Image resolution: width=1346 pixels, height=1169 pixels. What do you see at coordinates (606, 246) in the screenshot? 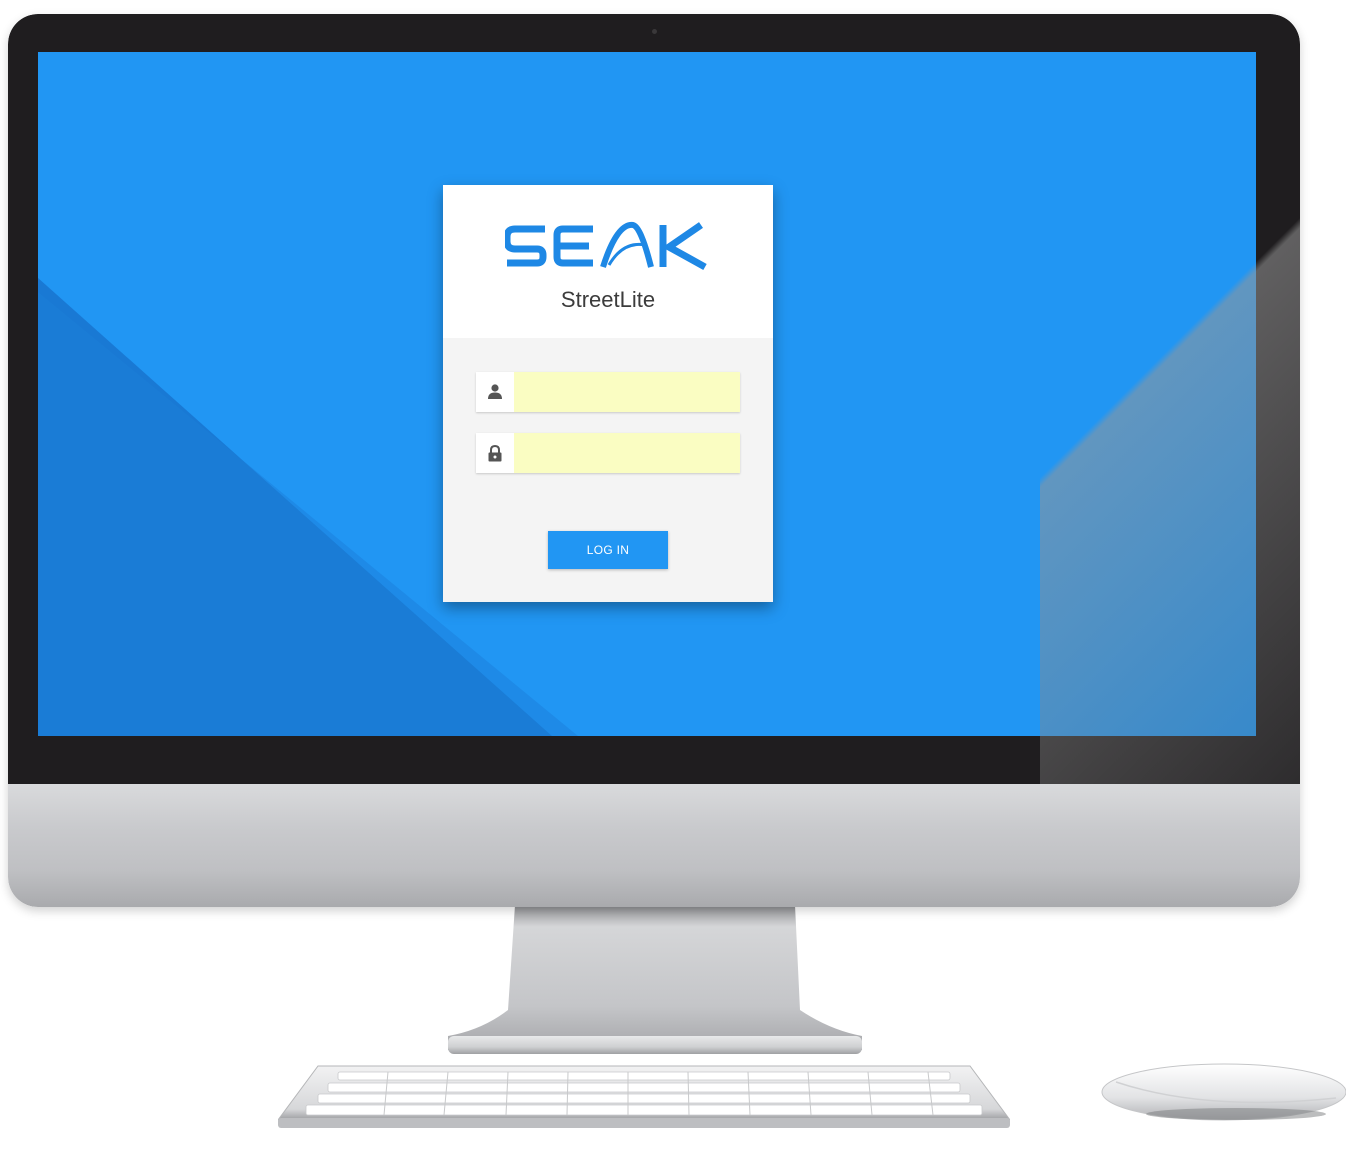
I see `seak-logo` at bounding box center [606, 246].